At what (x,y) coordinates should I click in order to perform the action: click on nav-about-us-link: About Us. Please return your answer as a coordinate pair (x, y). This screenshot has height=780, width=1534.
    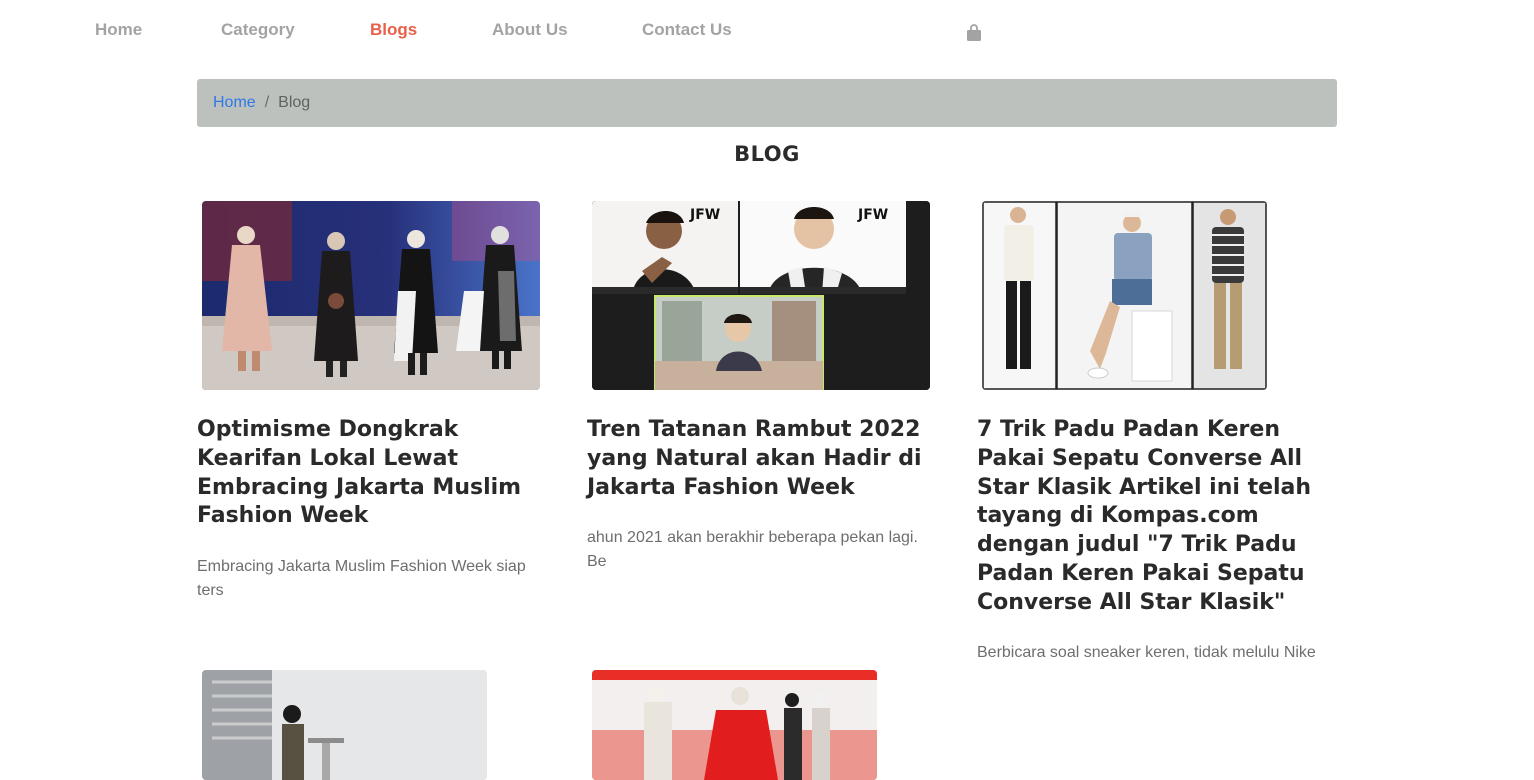
    Looking at the image, I should click on (530, 30).